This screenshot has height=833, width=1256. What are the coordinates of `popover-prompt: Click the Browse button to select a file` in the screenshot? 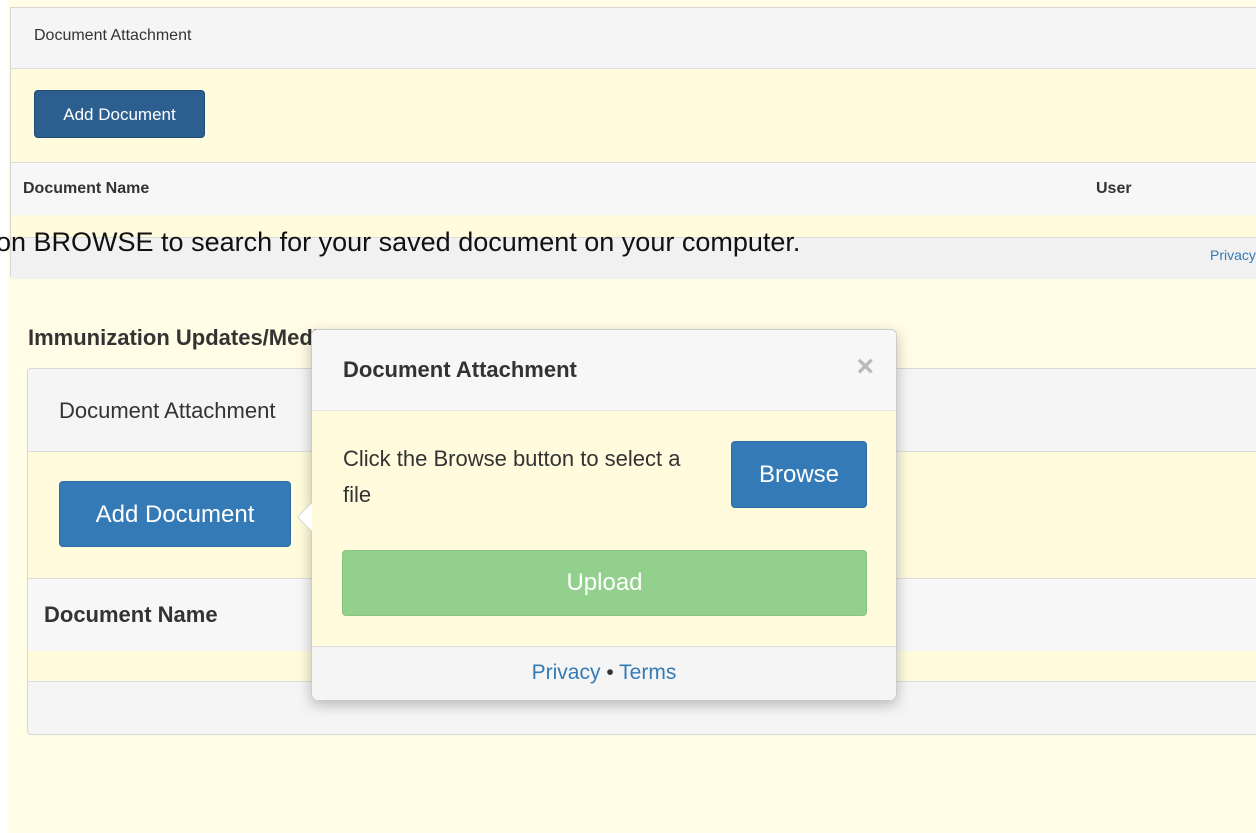 It's located at (512, 476).